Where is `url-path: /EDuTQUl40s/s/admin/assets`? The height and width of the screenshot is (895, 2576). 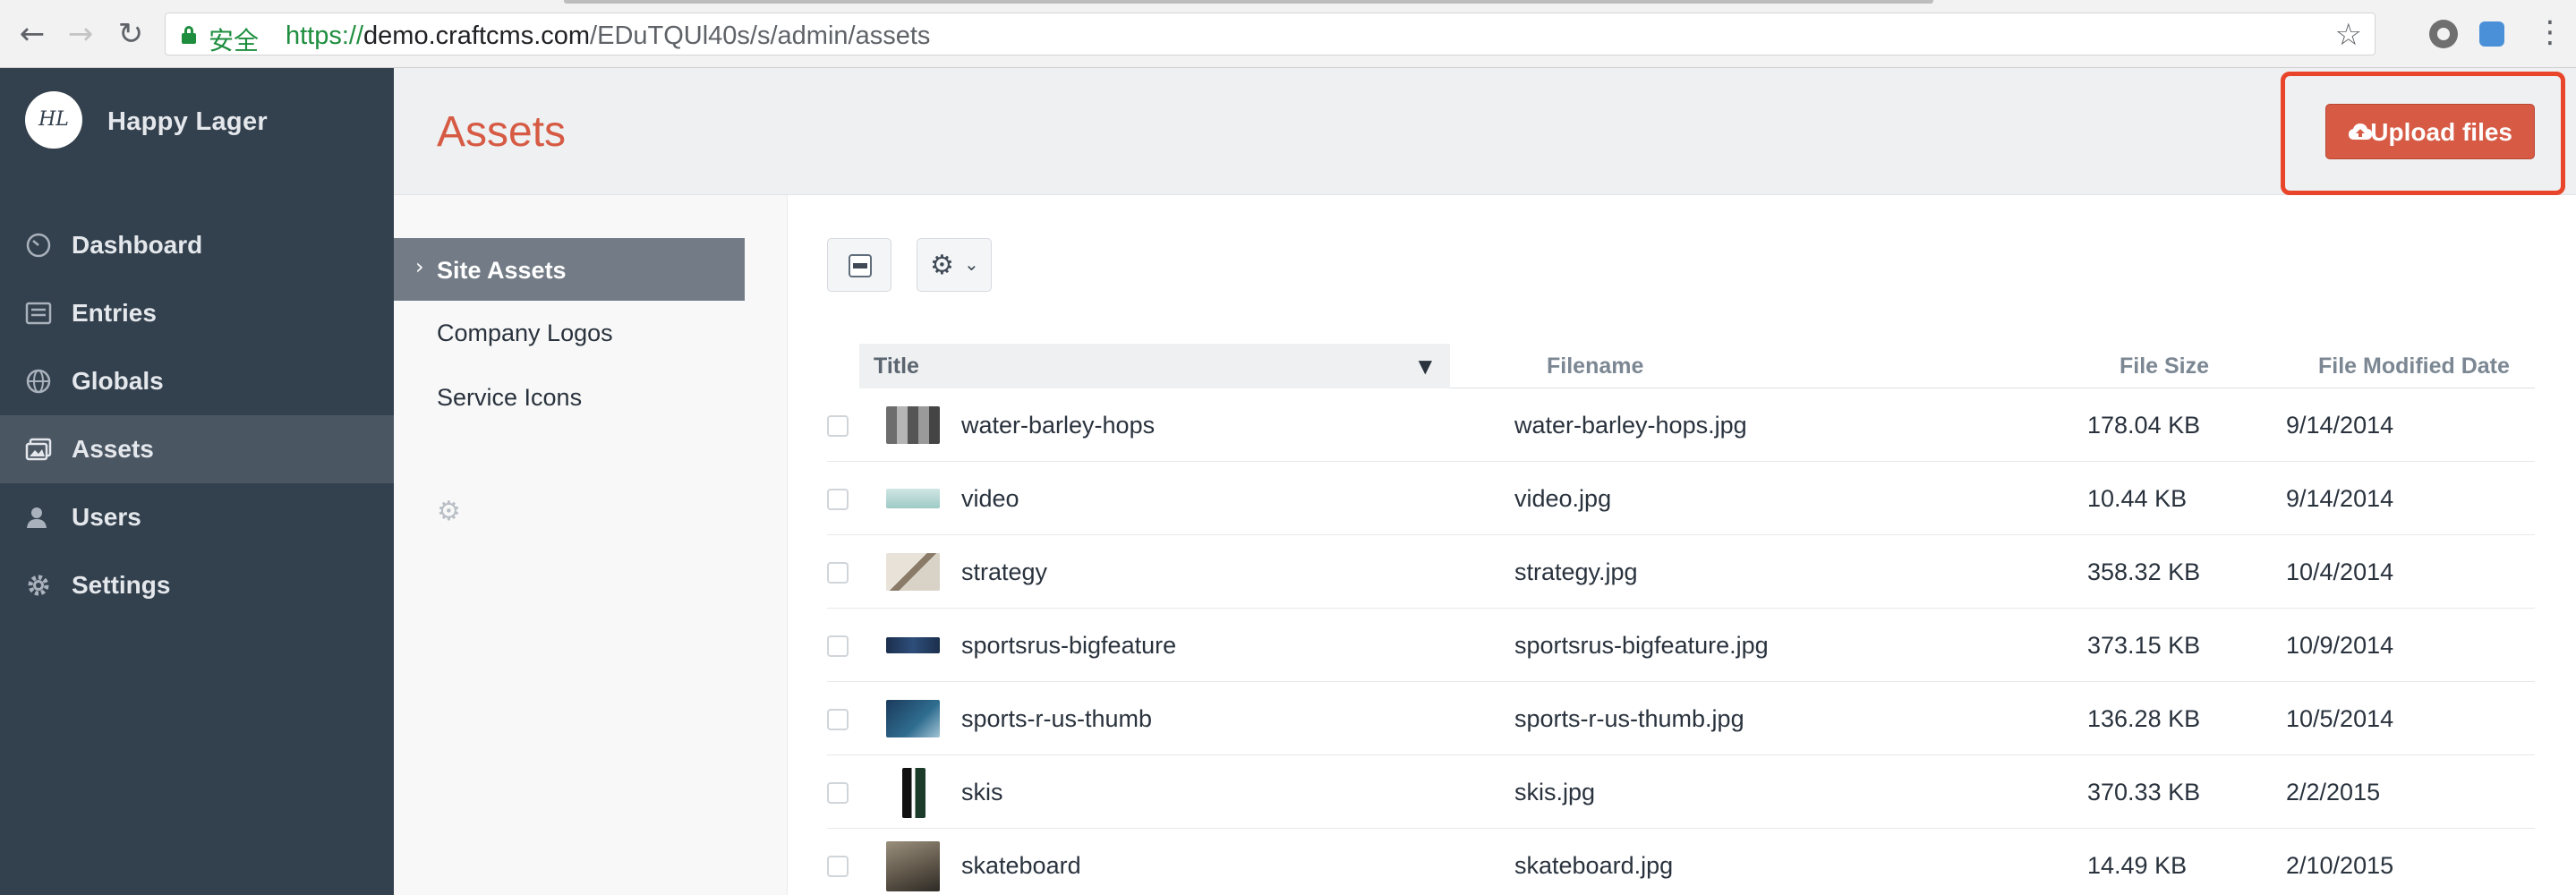
url-path: /EDuTQUl40s/s/admin/assets is located at coordinates (760, 35).